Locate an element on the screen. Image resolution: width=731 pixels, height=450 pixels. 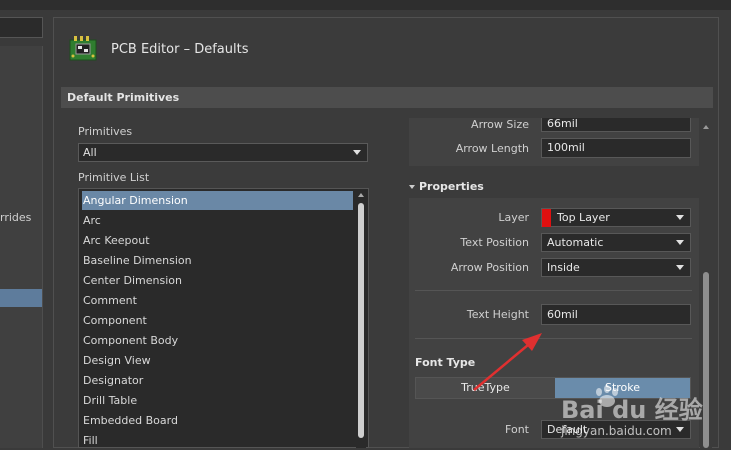
annotation-arrow-icon is located at coordinates (507, 362).